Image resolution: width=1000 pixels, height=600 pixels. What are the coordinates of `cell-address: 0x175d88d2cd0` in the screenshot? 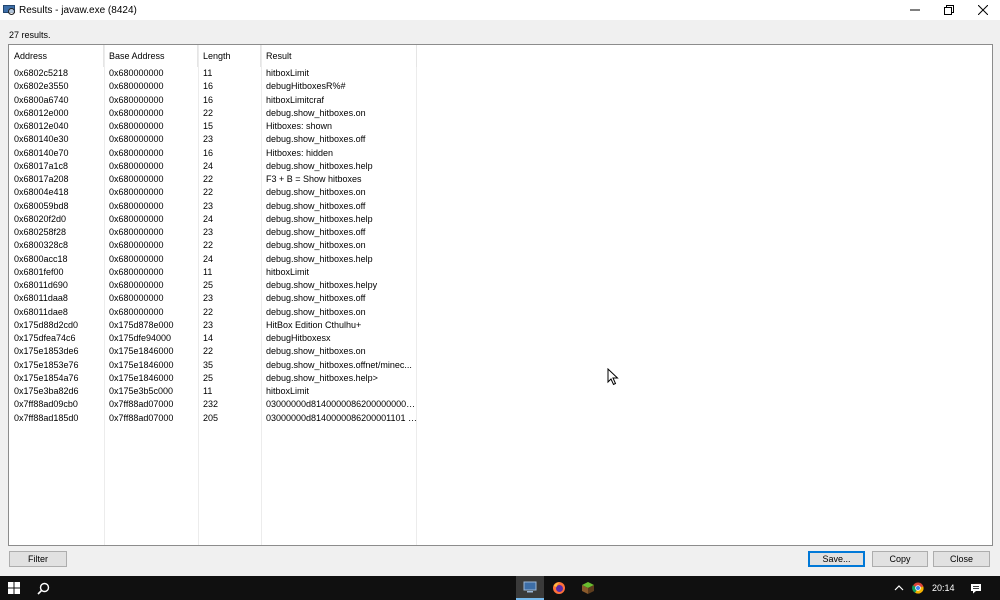 It's located at (46, 324).